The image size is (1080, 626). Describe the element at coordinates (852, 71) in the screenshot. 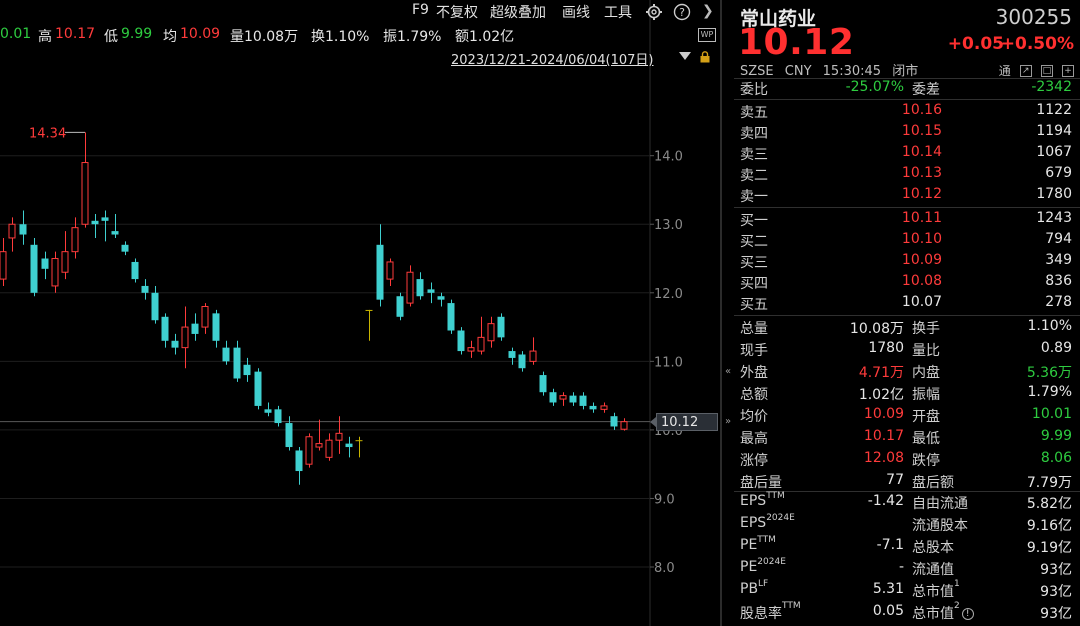

I see `quote-time: 15:30:45` at that location.